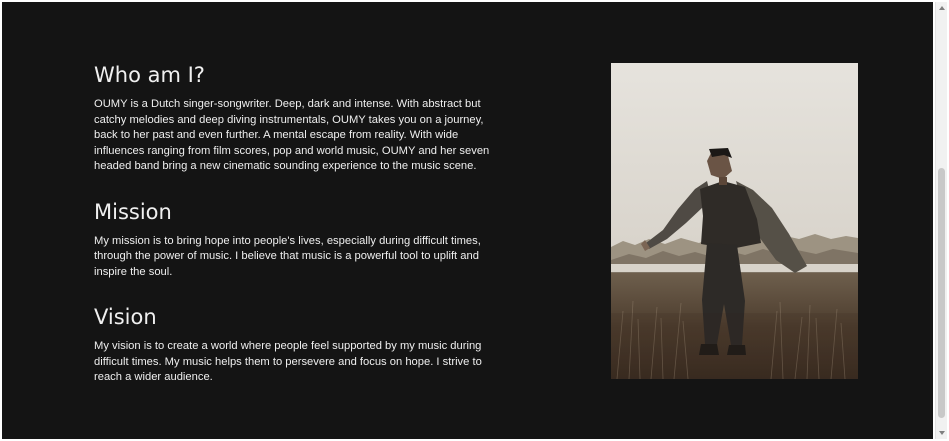 The height and width of the screenshot is (441, 949). I want to click on vertical-scrollbar, so click(941, 220).